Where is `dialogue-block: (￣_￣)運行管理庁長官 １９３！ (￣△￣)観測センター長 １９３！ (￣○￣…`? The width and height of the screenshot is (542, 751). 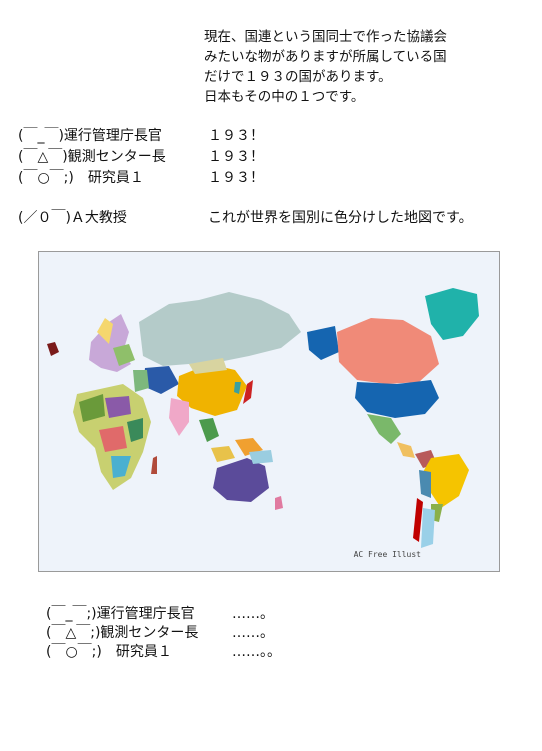
dialogue-block: (￣_￣)運行管理庁長官 １９３！ (￣△￣)観測センター長 １９３！ (￣○￣… is located at coordinates (275, 177).